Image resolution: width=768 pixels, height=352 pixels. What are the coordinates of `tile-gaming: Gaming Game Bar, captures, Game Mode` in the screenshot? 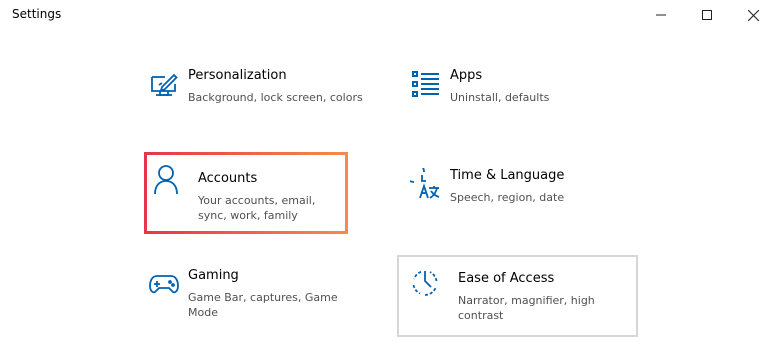 It's located at (256, 296).